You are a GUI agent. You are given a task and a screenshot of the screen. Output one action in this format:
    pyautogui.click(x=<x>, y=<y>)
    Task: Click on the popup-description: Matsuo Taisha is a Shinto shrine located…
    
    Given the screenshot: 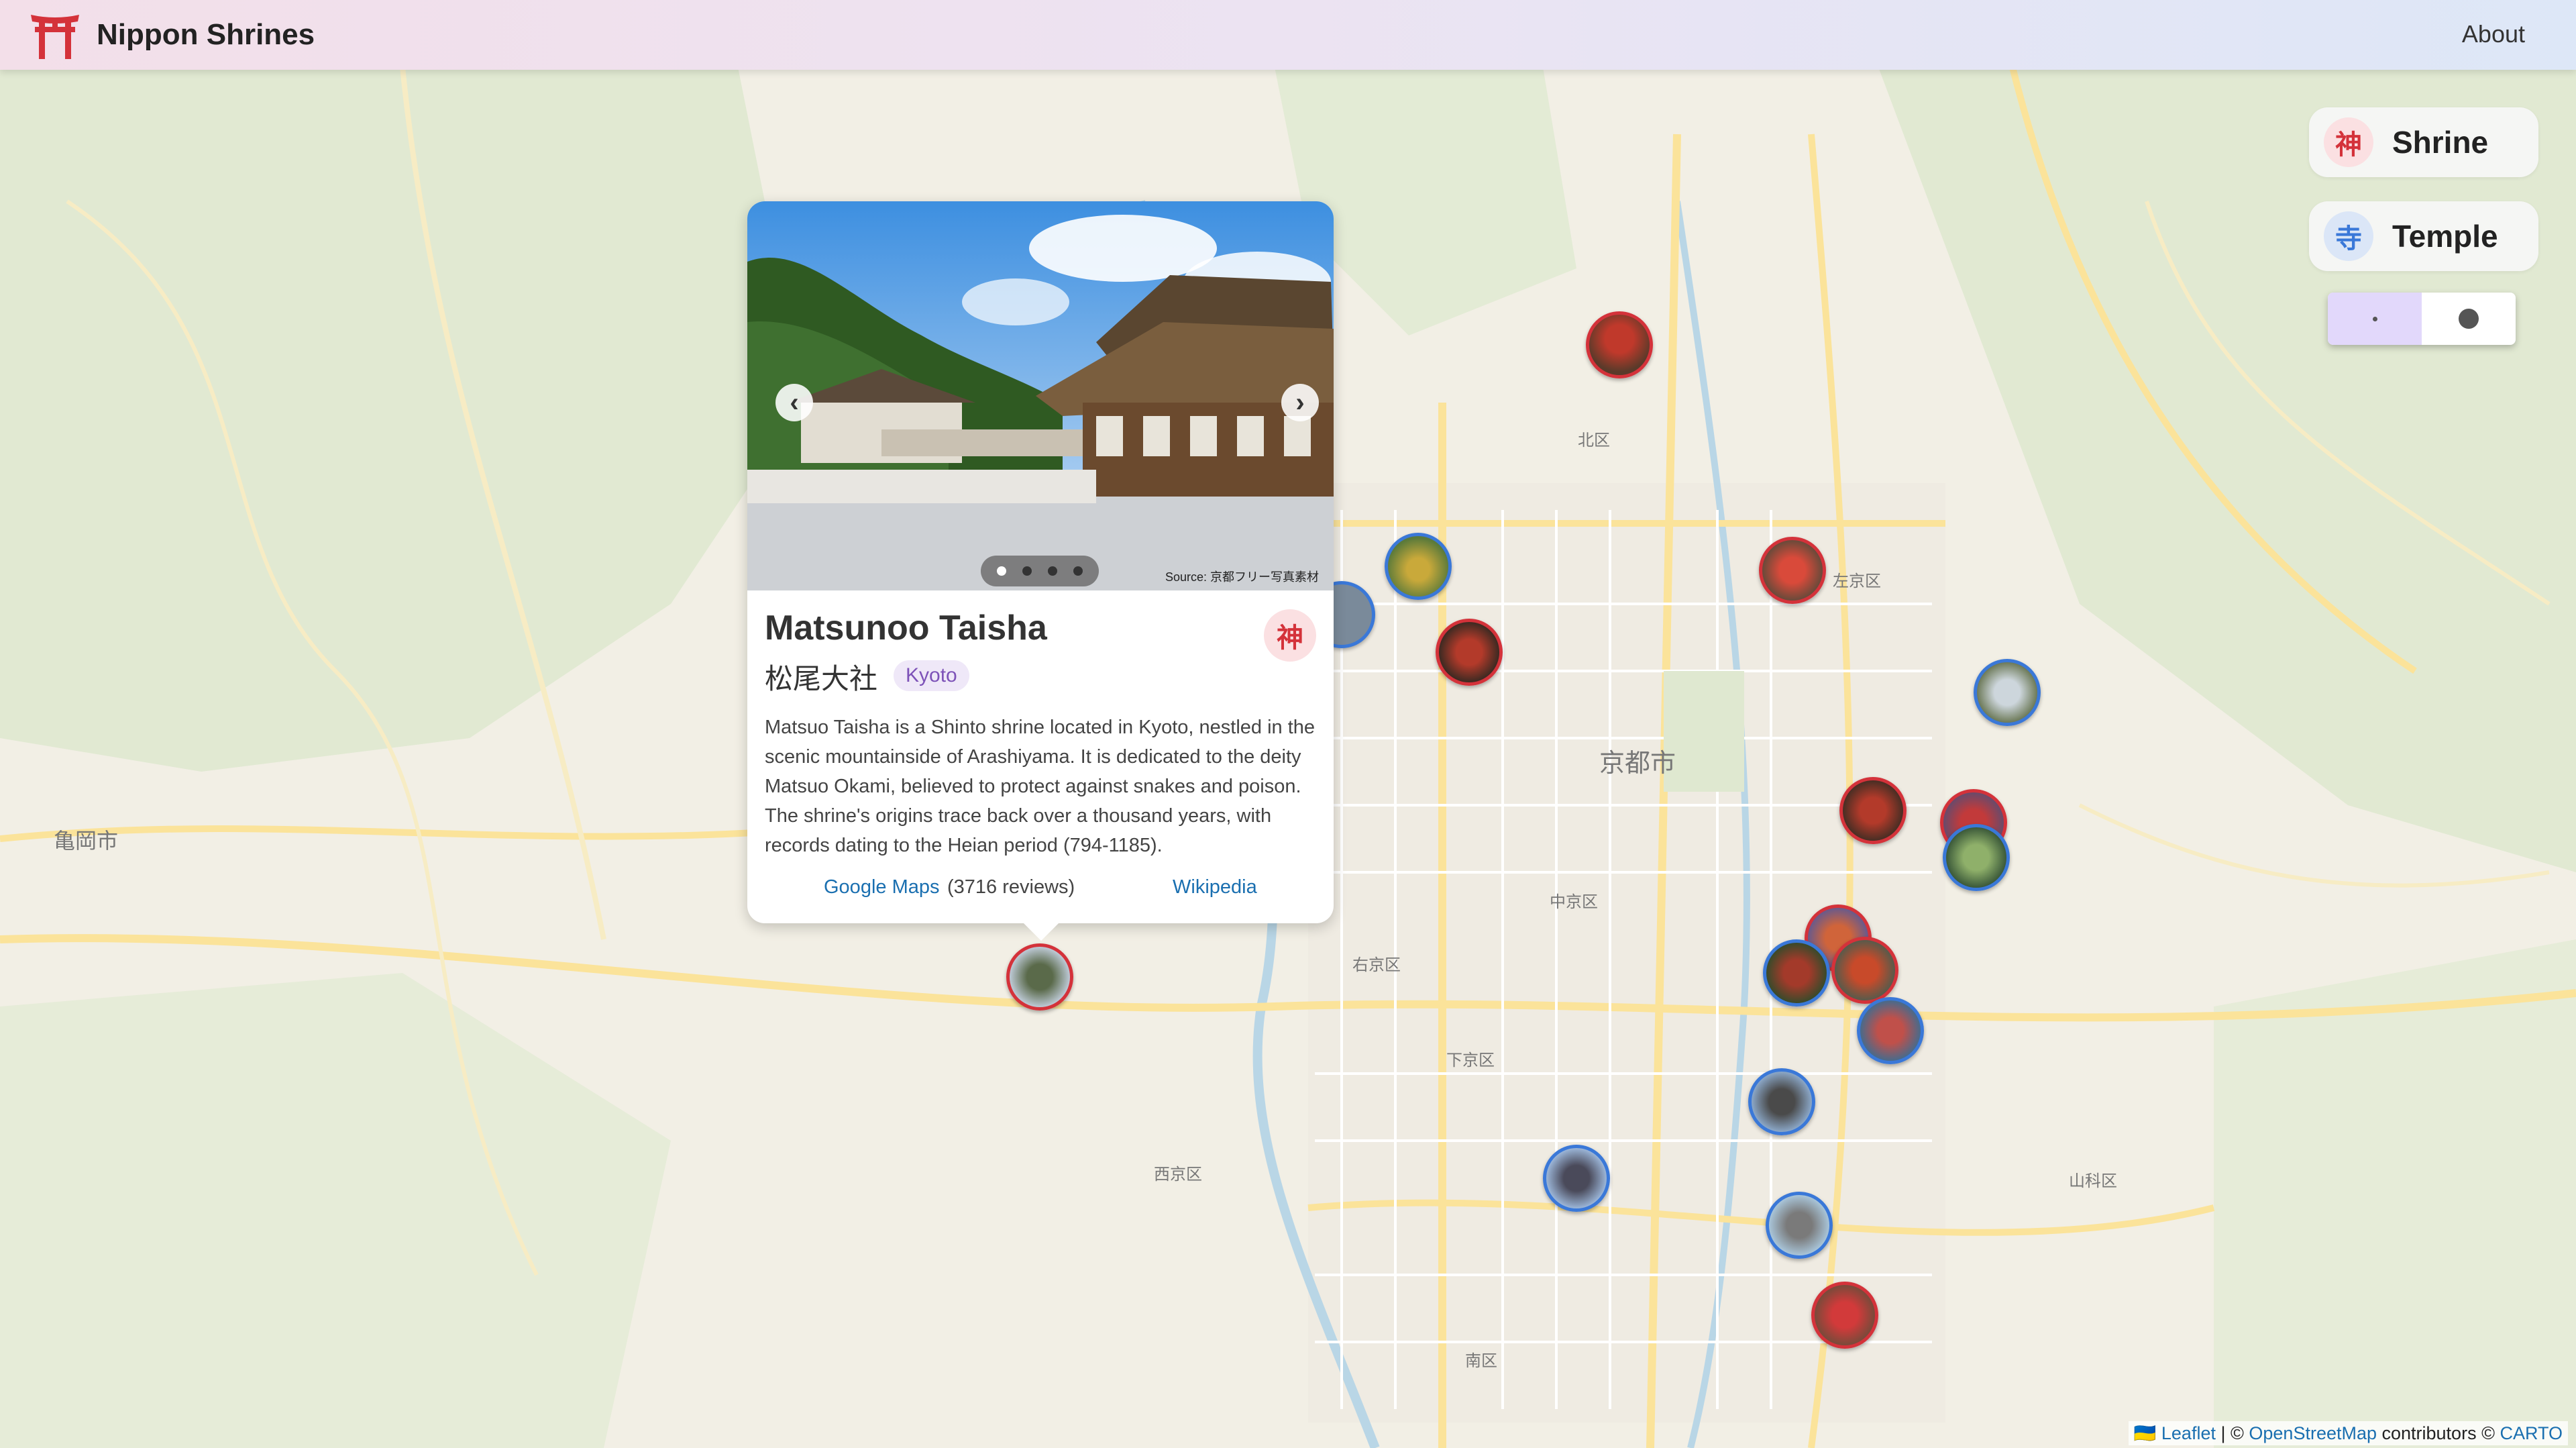 What is the action you would take?
    pyautogui.click(x=1040, y=787)
    